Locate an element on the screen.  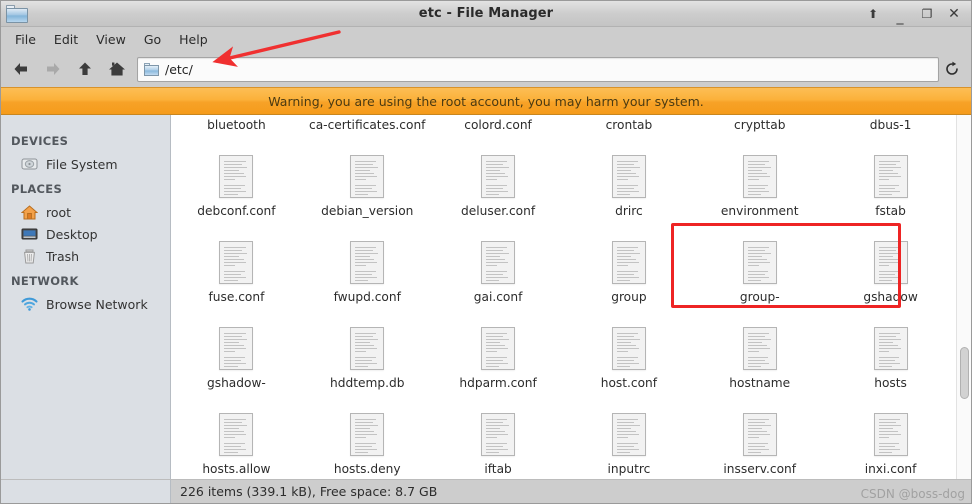
file-item: host.conf is located at coordinates (628, 362).